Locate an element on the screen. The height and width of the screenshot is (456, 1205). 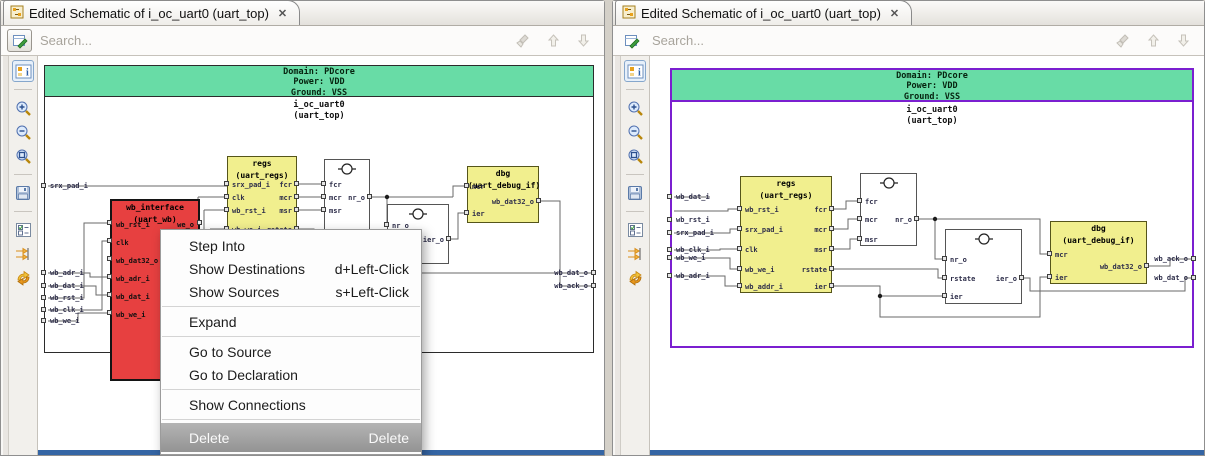
context-menu-item-delete: Delete Delete is located at coordinates (291, 437).